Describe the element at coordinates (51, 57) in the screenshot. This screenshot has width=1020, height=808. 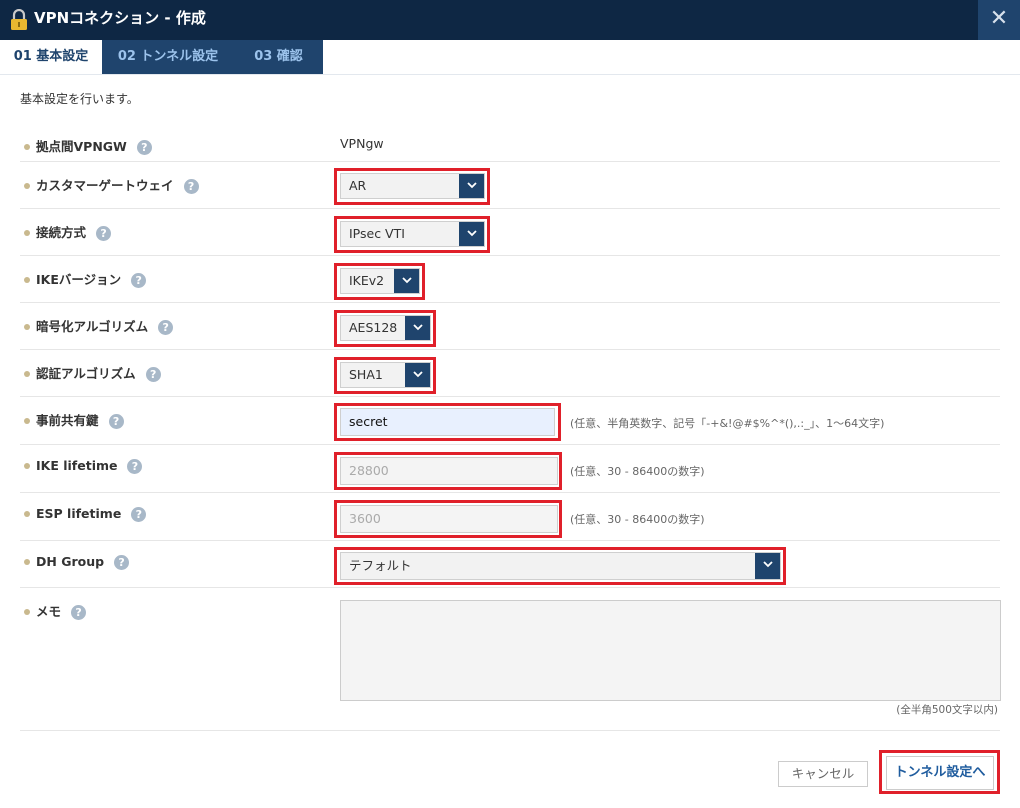
I see `tab-basic-settings: 01 基本設定` at that location.